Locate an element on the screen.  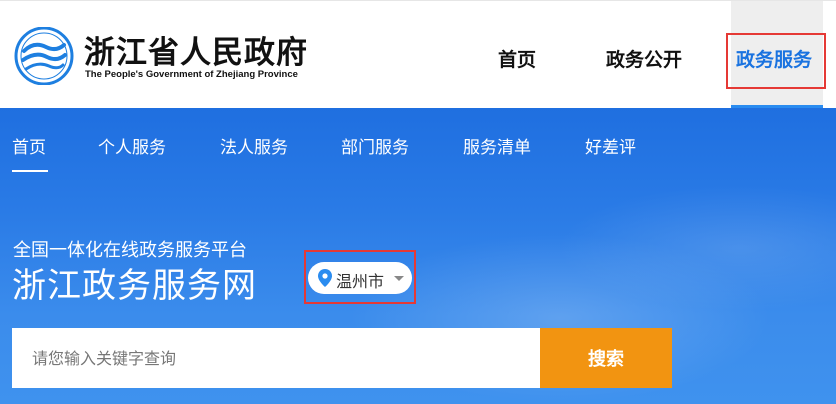
subnav-rating: 好差评 is located at coordinates (610, 145).